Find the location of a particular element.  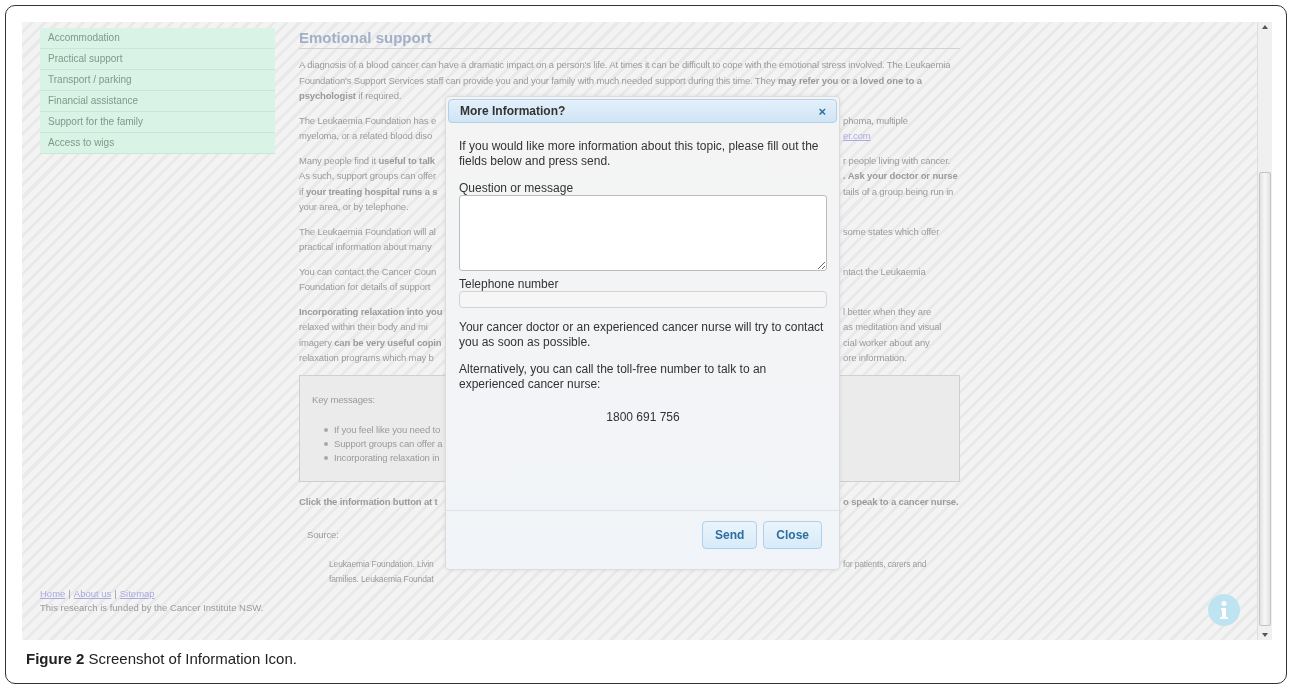

footer-link: Home is located at coordinates (53, 593).